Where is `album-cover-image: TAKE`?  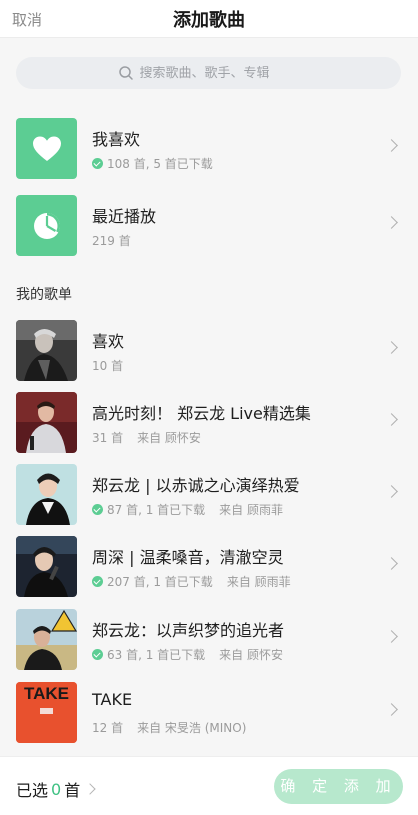 album-cover-image: TAKE is located at coordinates (46, 712).